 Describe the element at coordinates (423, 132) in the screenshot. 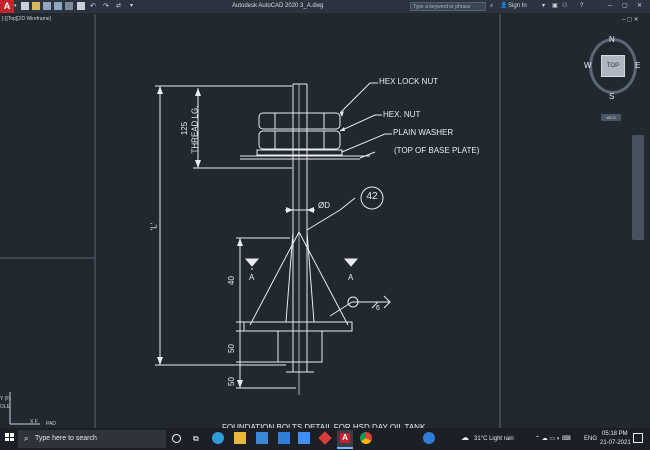

I see `plain-washer-label: PLAIN WASHER` at that location.